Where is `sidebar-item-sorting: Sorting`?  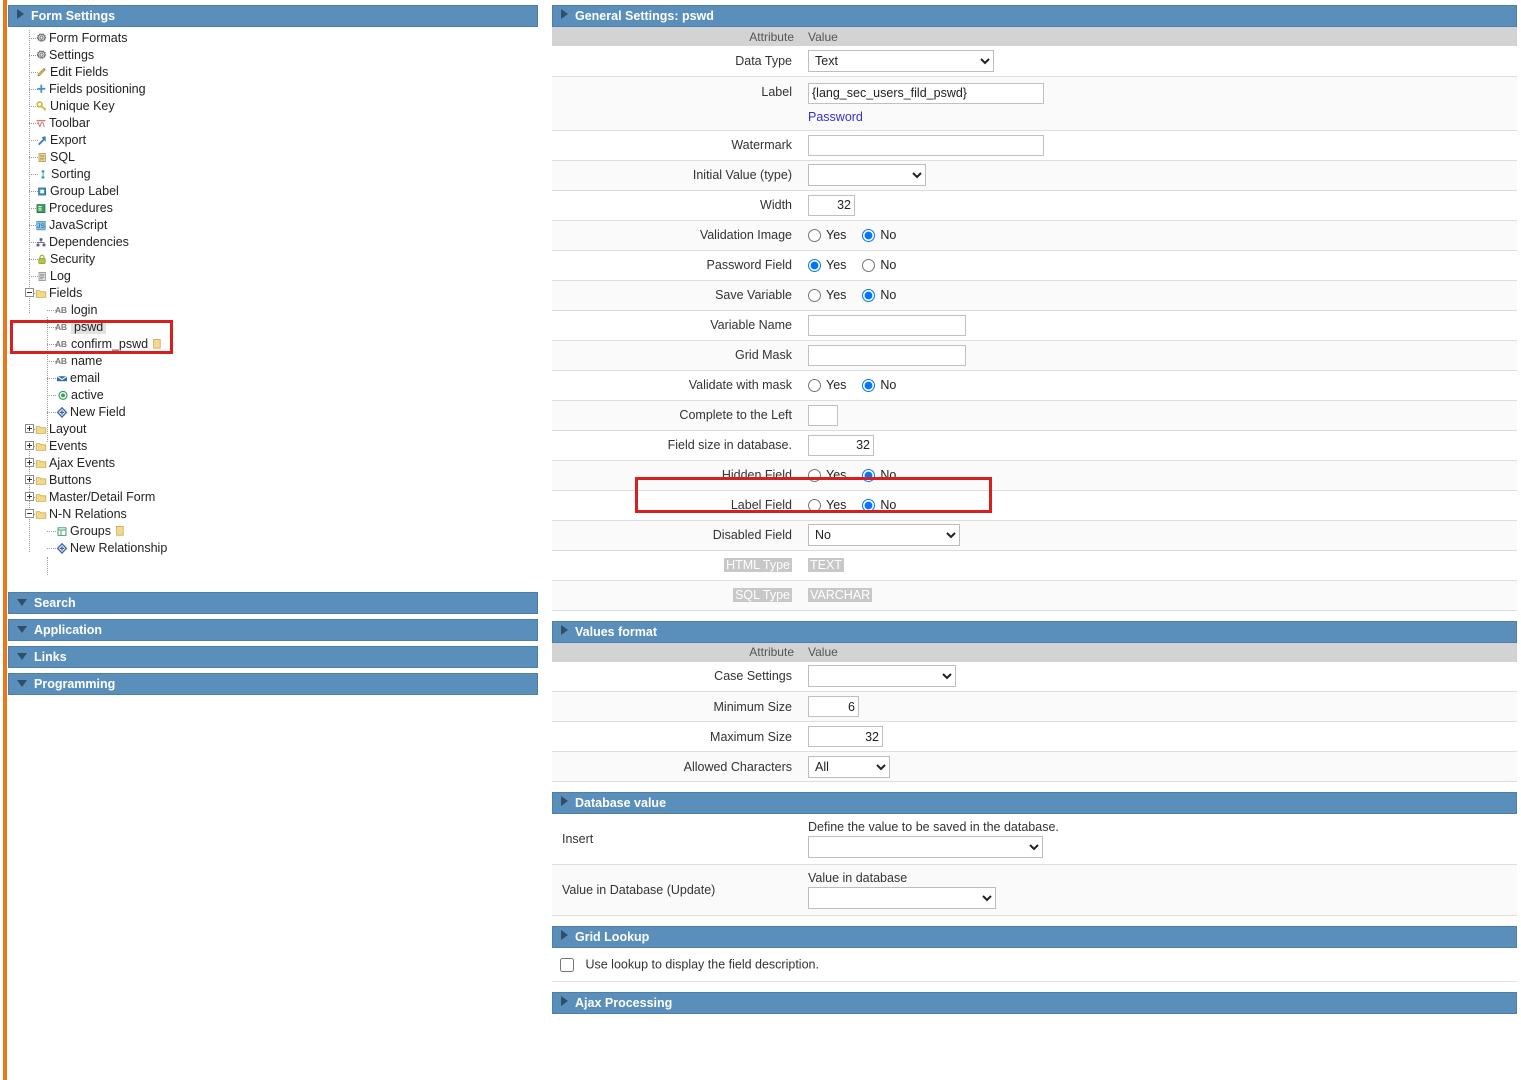
sidebar-item-sorting: Sorting is located at coordinates (273, 174).